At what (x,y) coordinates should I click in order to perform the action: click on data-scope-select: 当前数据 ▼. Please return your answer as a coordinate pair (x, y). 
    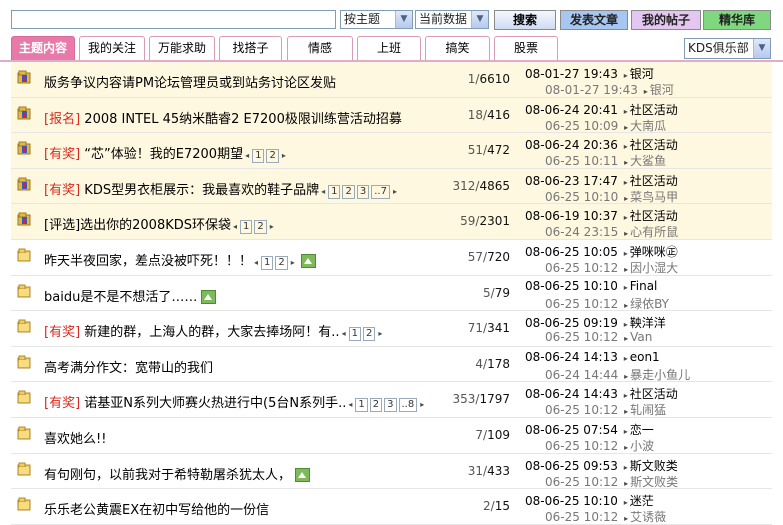
    Looking at the image, I should click on (452, 19).